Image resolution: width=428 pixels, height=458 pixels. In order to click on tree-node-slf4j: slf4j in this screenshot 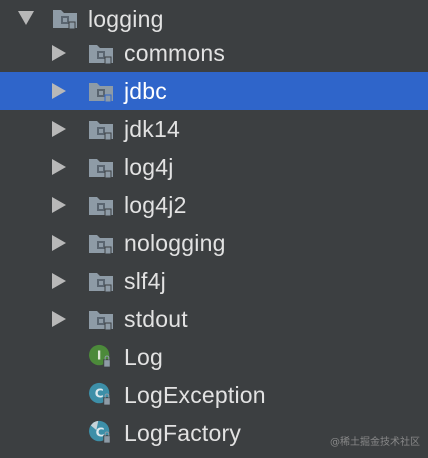, I will do `click(214, 281)`.